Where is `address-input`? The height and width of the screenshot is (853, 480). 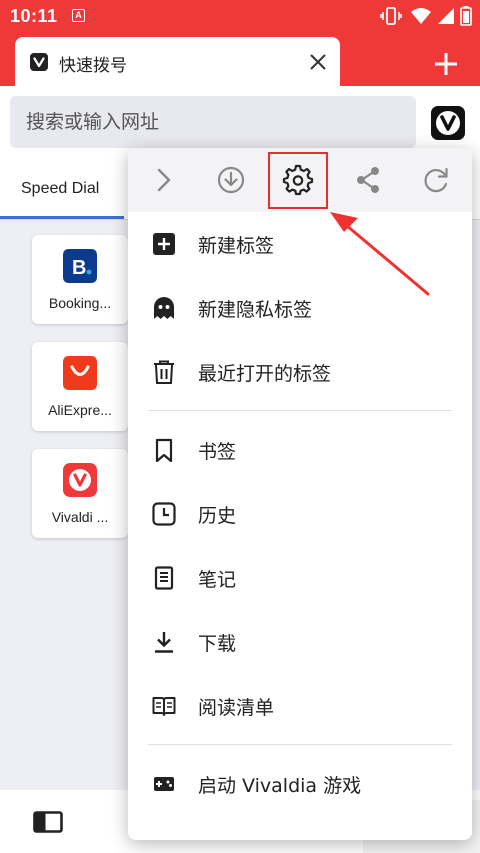 address-input is located at coordinates (216, 122).